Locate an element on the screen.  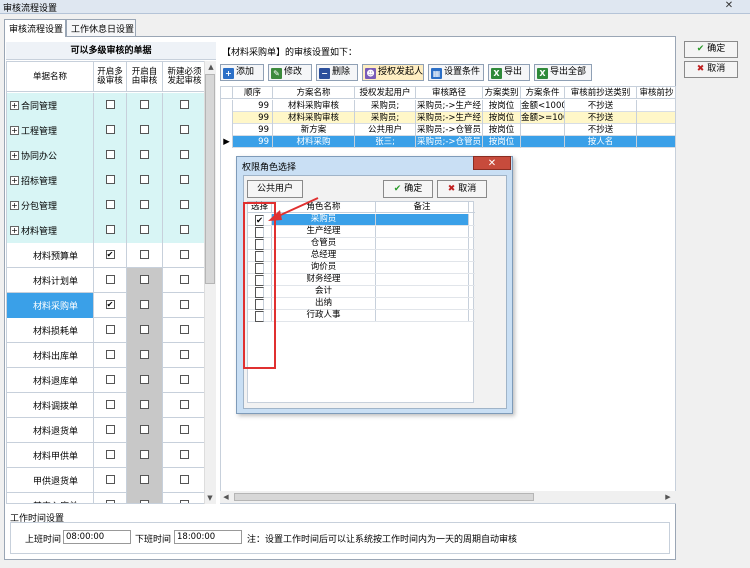
tab-workday: 工作休息日设置 is located at coordinates (101, 27).